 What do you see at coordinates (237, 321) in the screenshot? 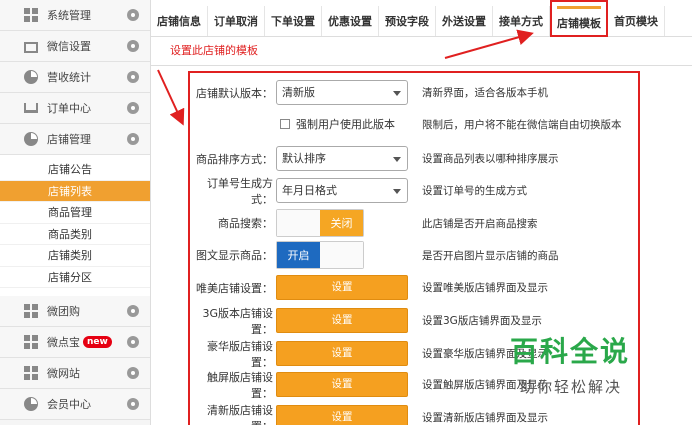
I see `3g-label: 3G版本店铺设置：` at bounding box center [237, 321].